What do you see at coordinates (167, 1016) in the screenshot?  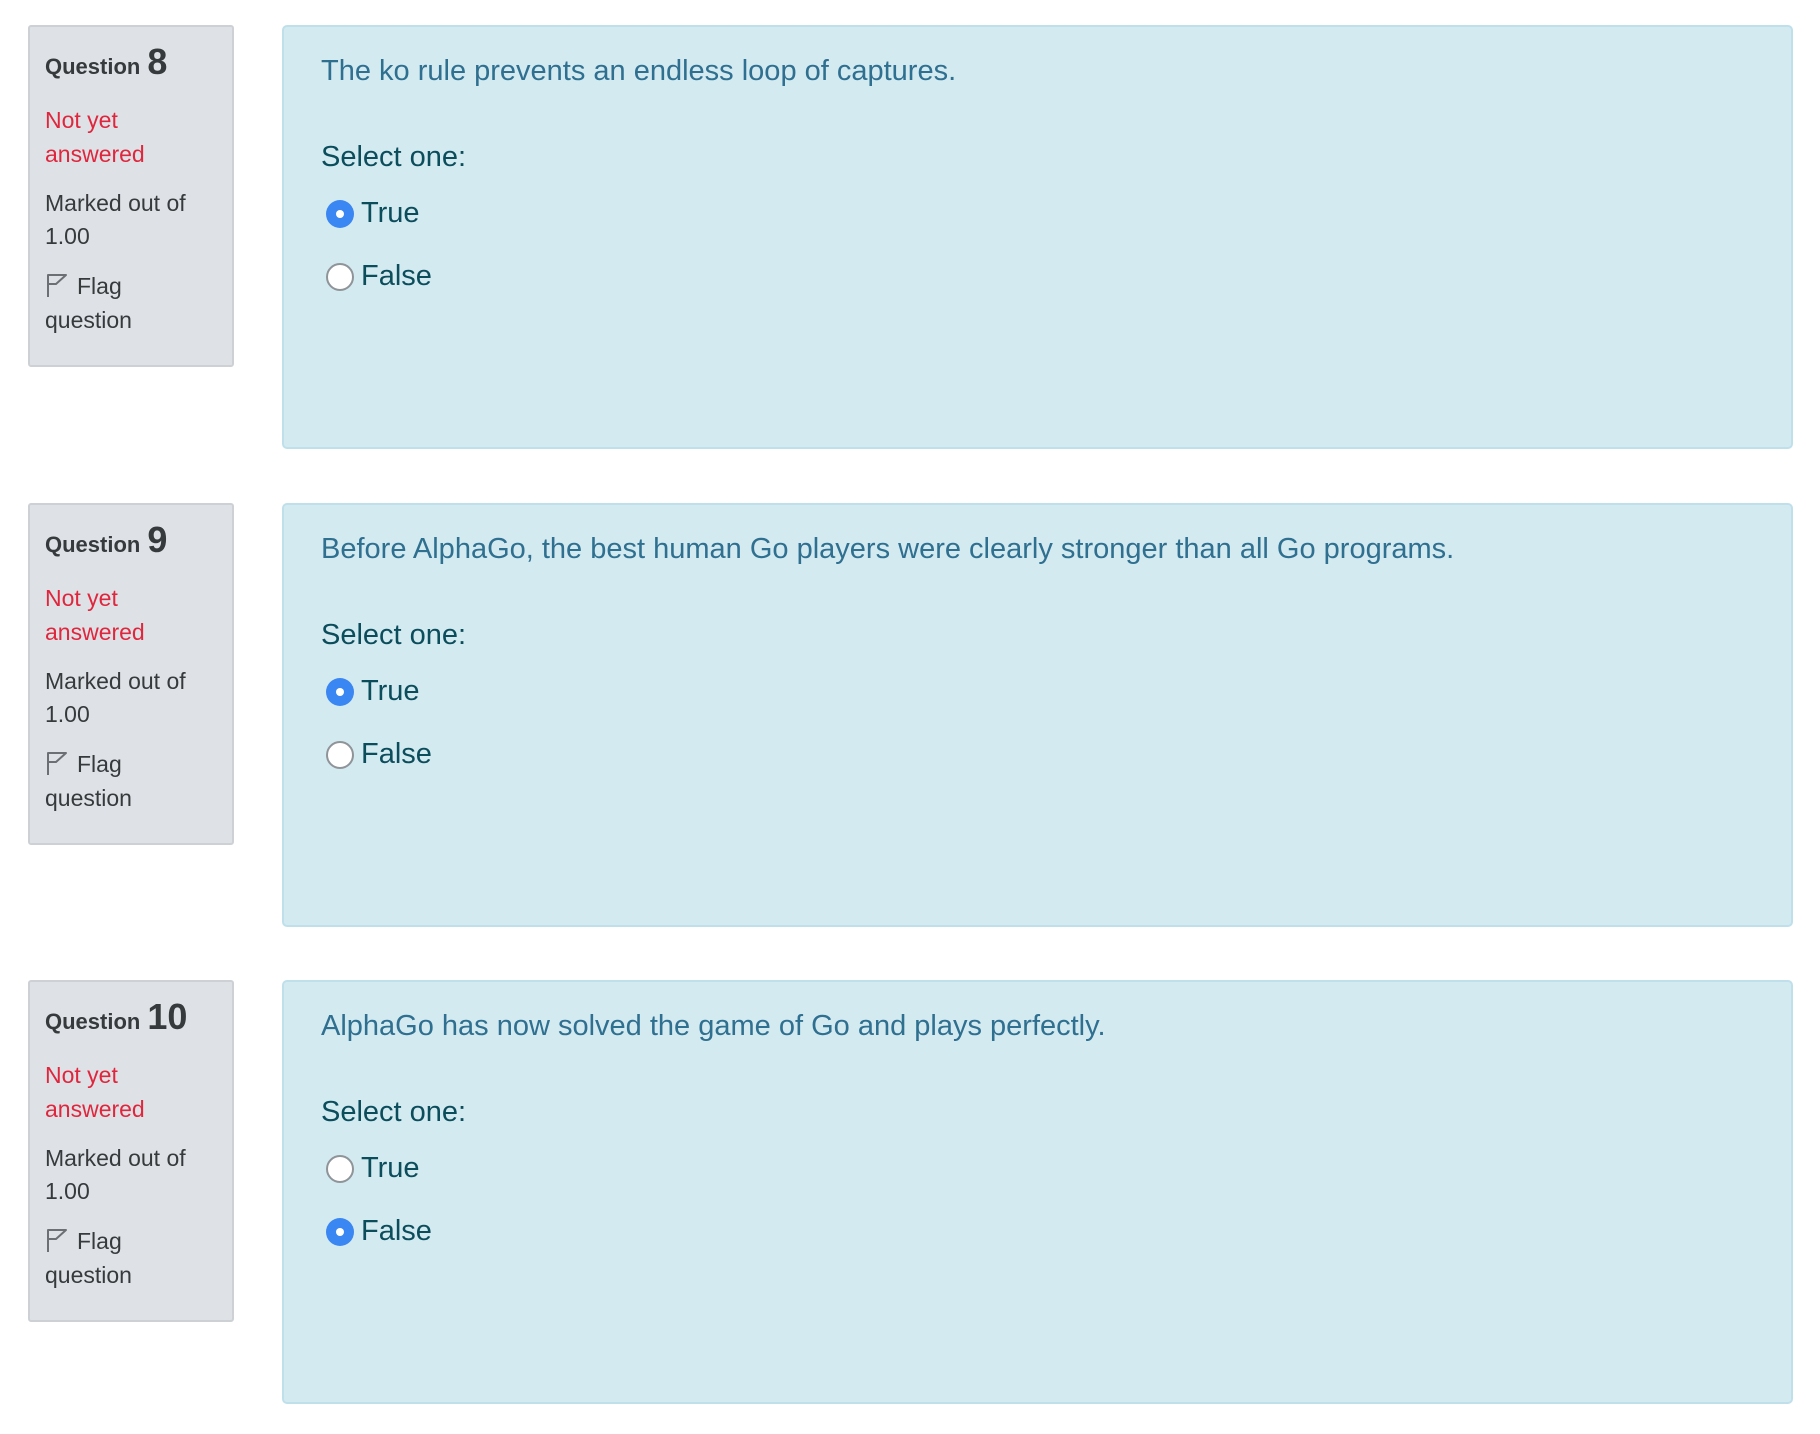 I see `question-number: 10` at bounding box center [167, 1016].